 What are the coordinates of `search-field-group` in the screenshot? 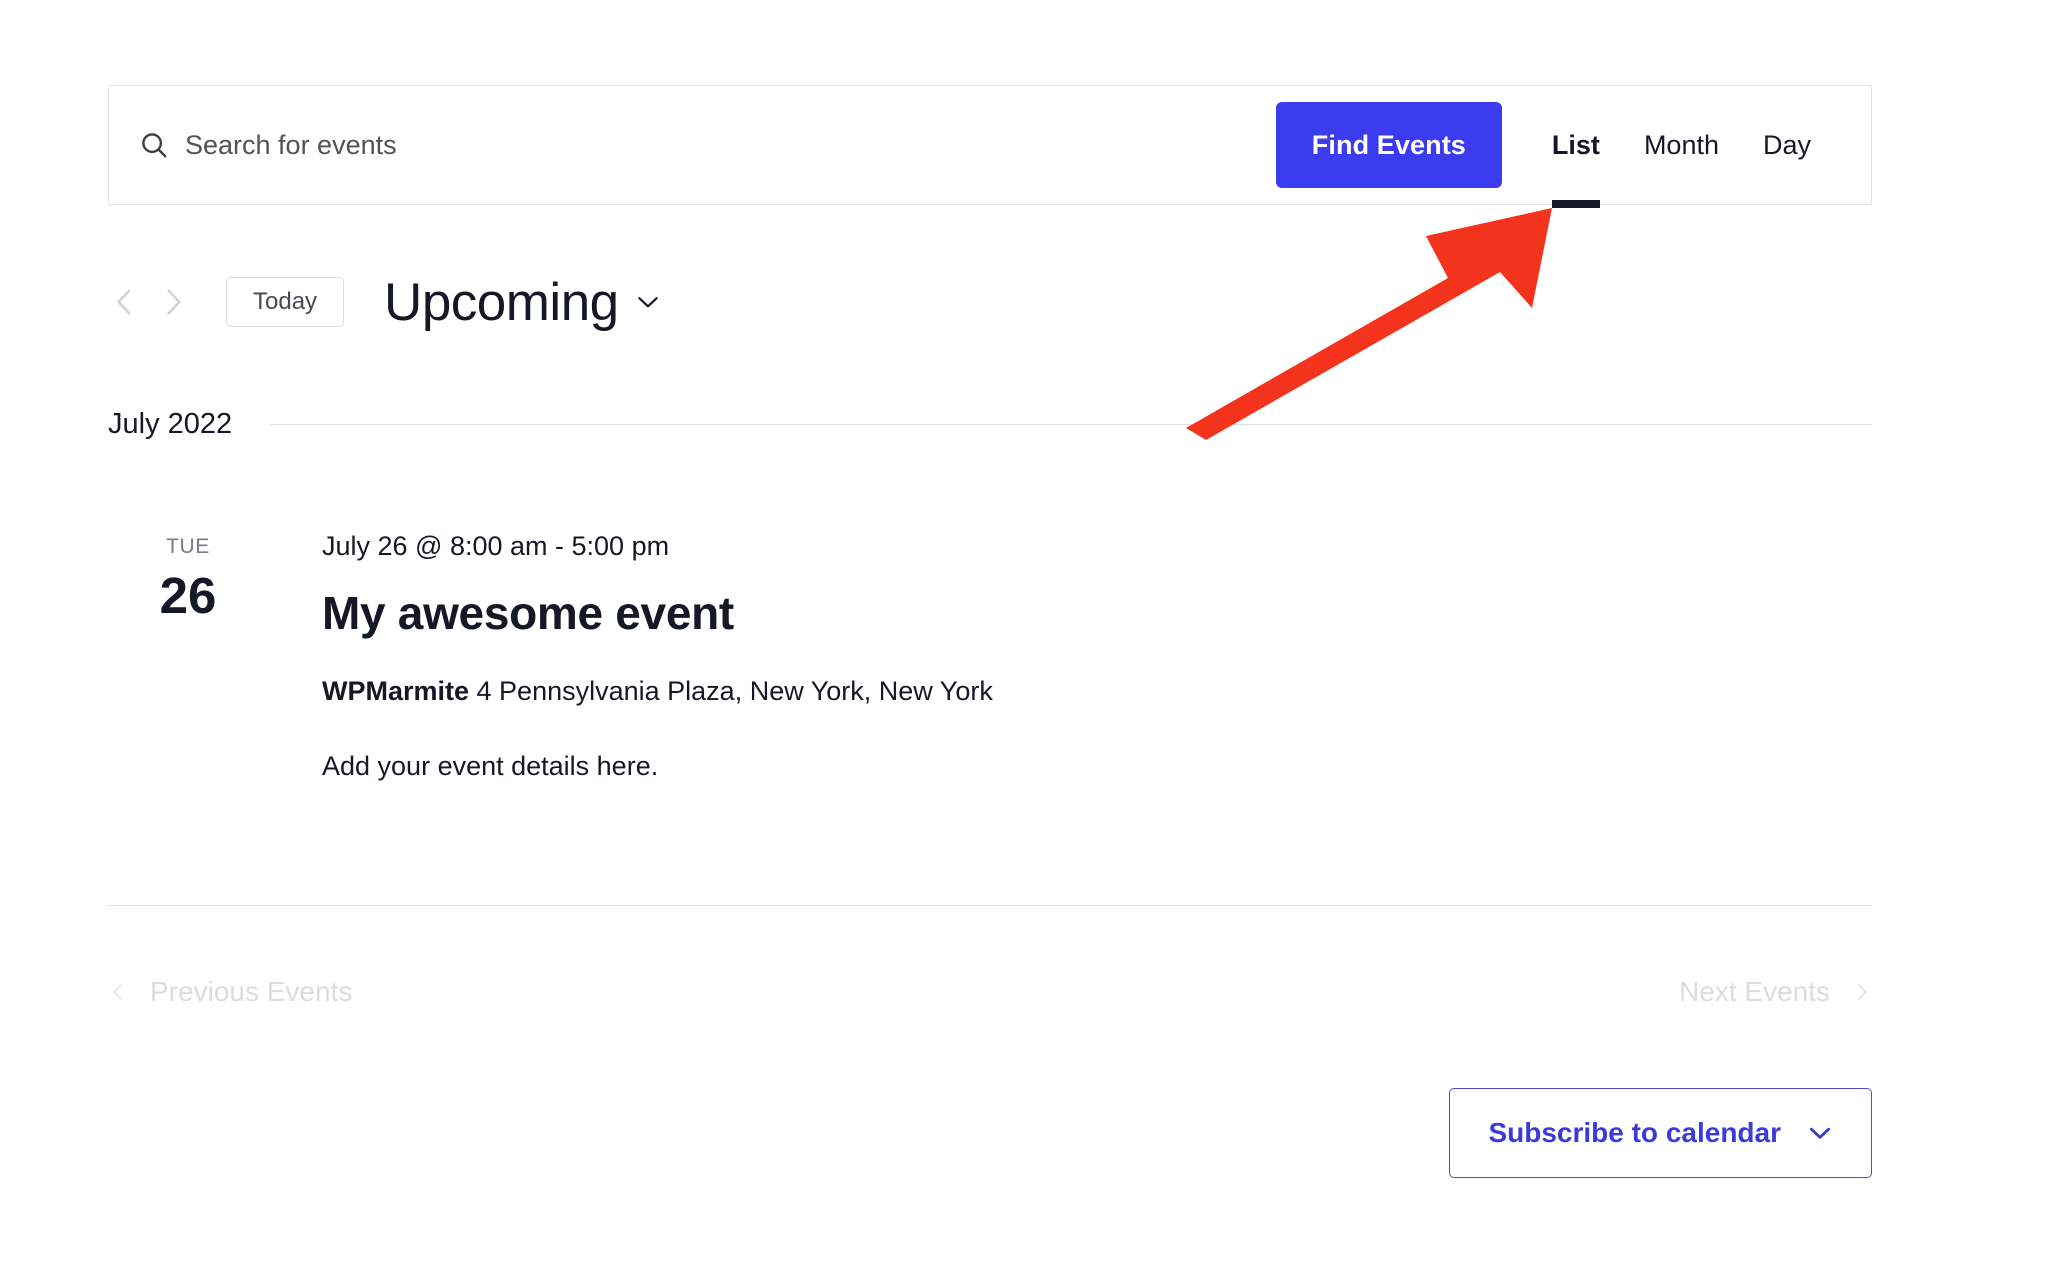 It's located at (707, 145).